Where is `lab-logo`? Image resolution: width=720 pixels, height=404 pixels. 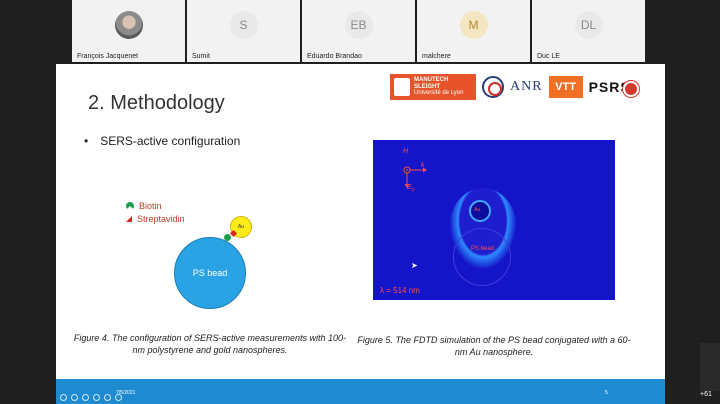
lab-logo is located at coordinates (493, 87).